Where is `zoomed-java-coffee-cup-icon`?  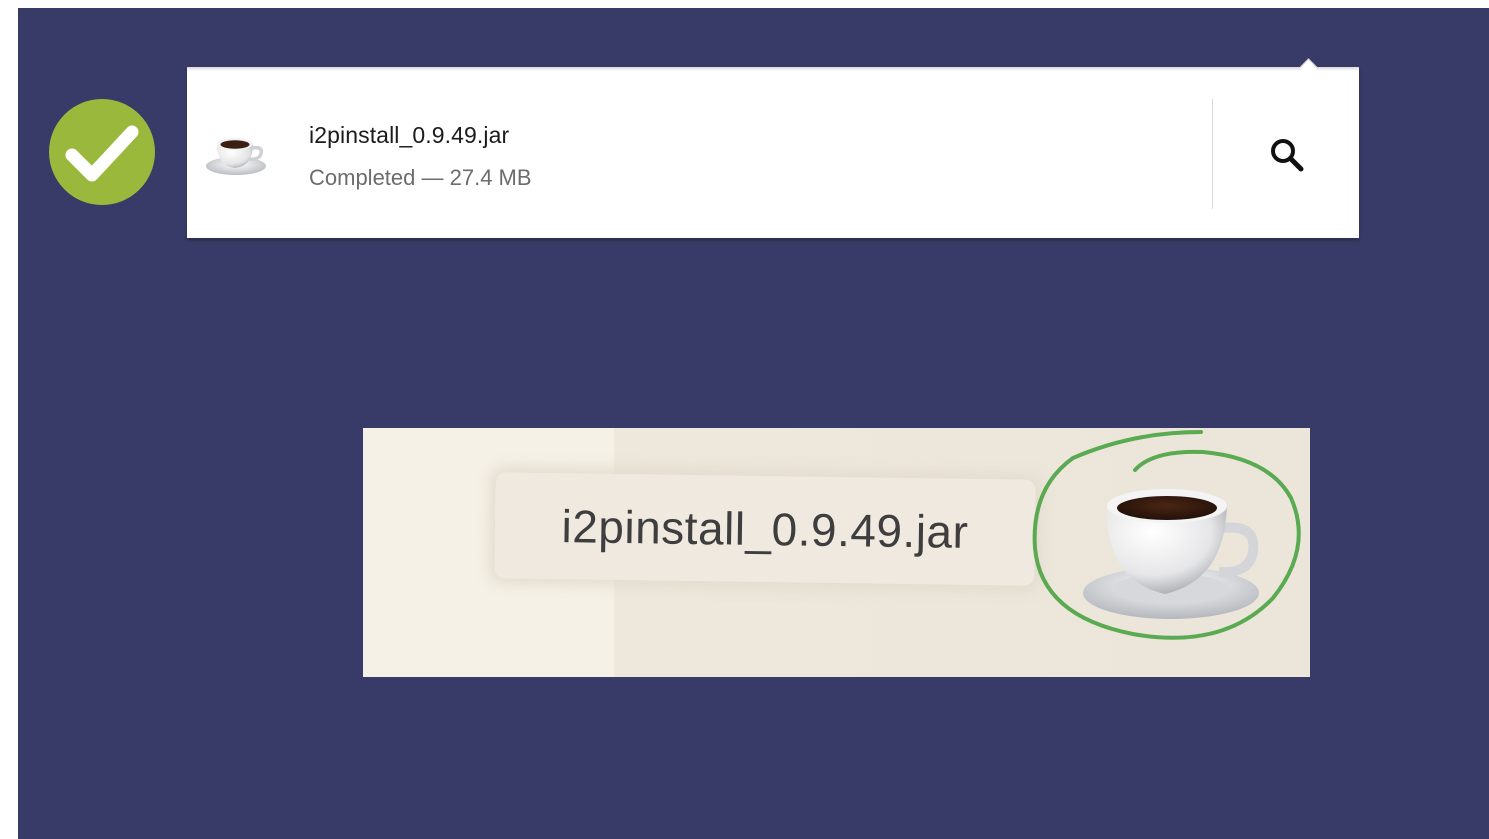
zoomed-java-coffee-cup-icon is located at coordinates (1161, 552).